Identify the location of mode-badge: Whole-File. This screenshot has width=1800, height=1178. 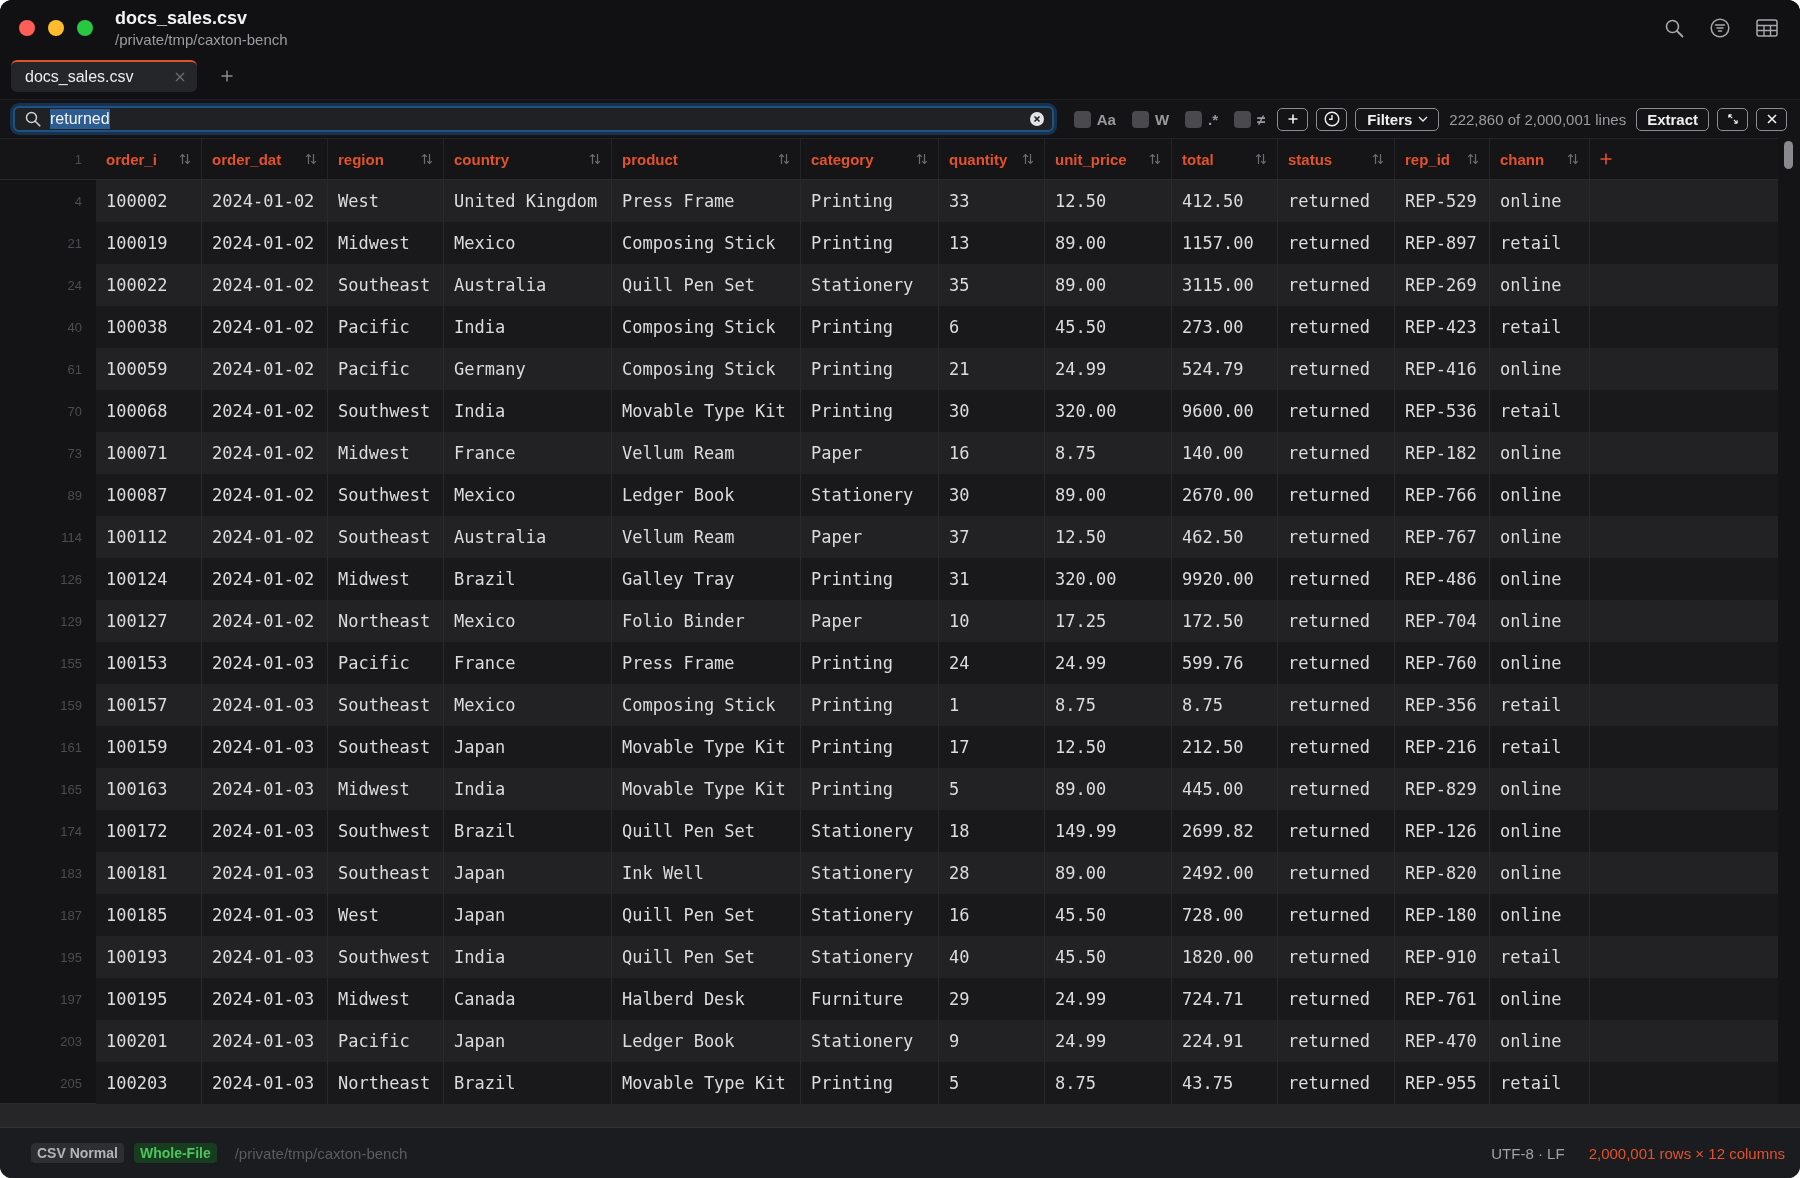
(175, 1153).